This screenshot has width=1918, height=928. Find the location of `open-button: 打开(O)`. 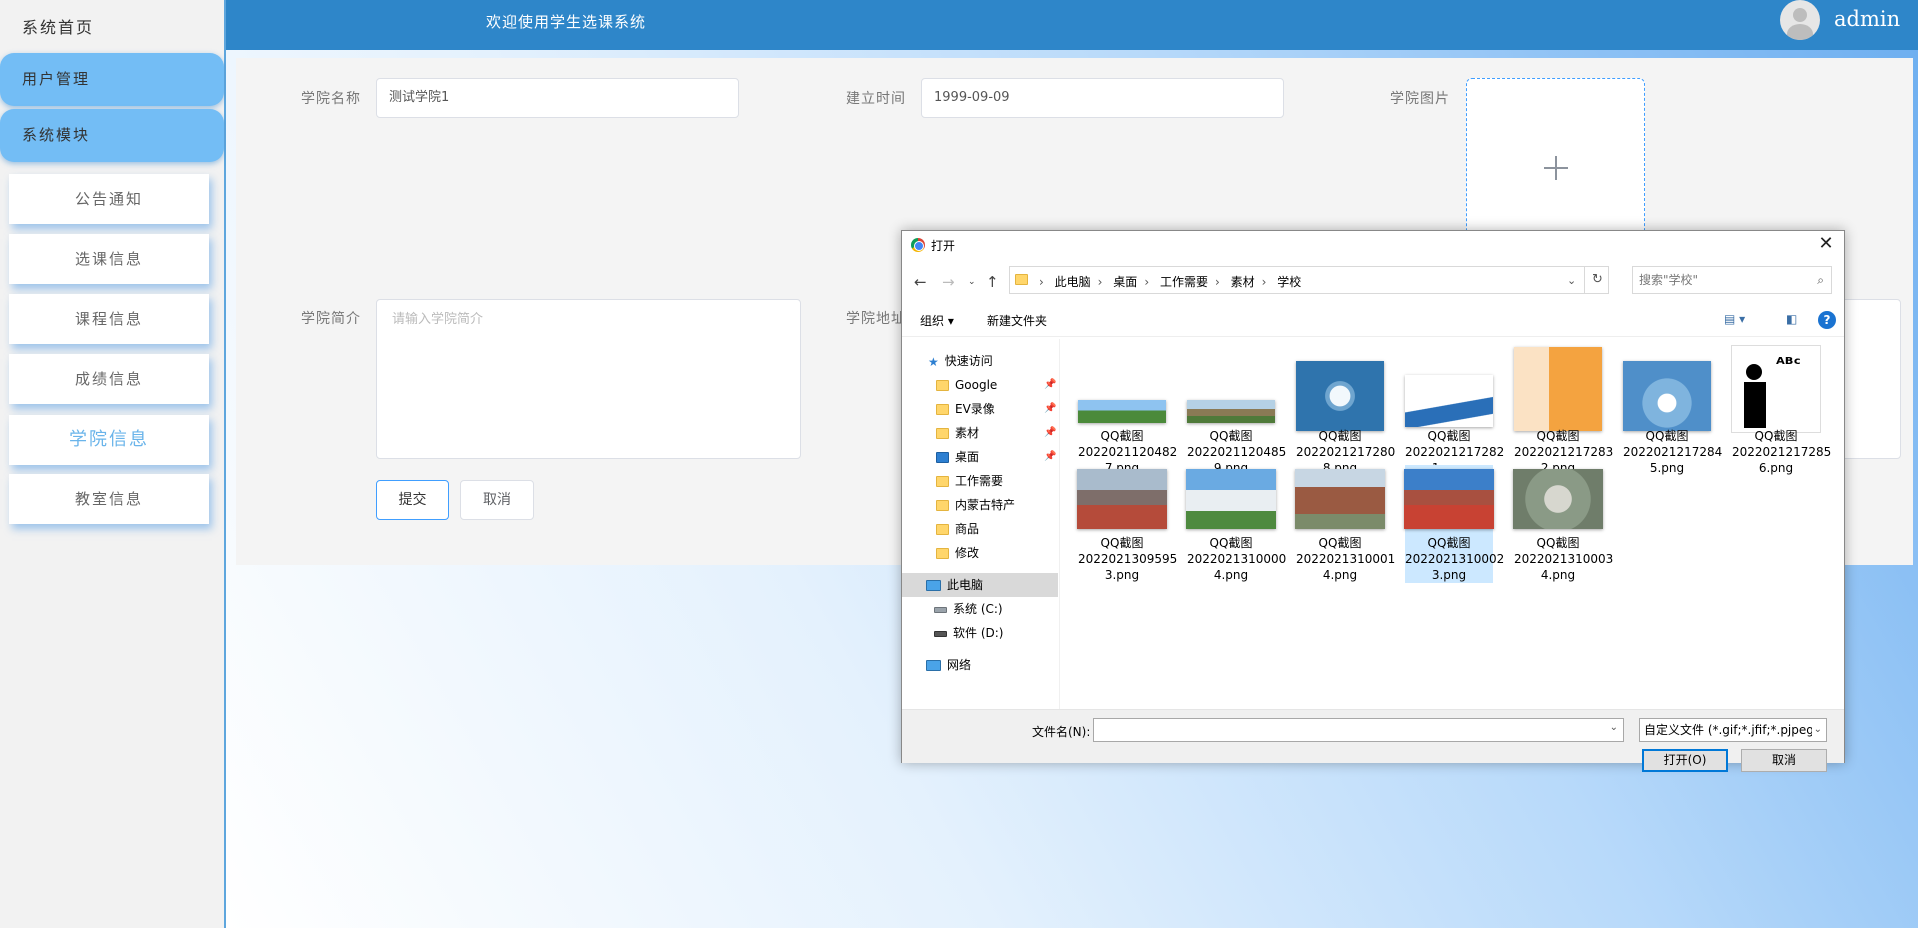

open-button: 打开(O) is located at coordinates (1685, 760).